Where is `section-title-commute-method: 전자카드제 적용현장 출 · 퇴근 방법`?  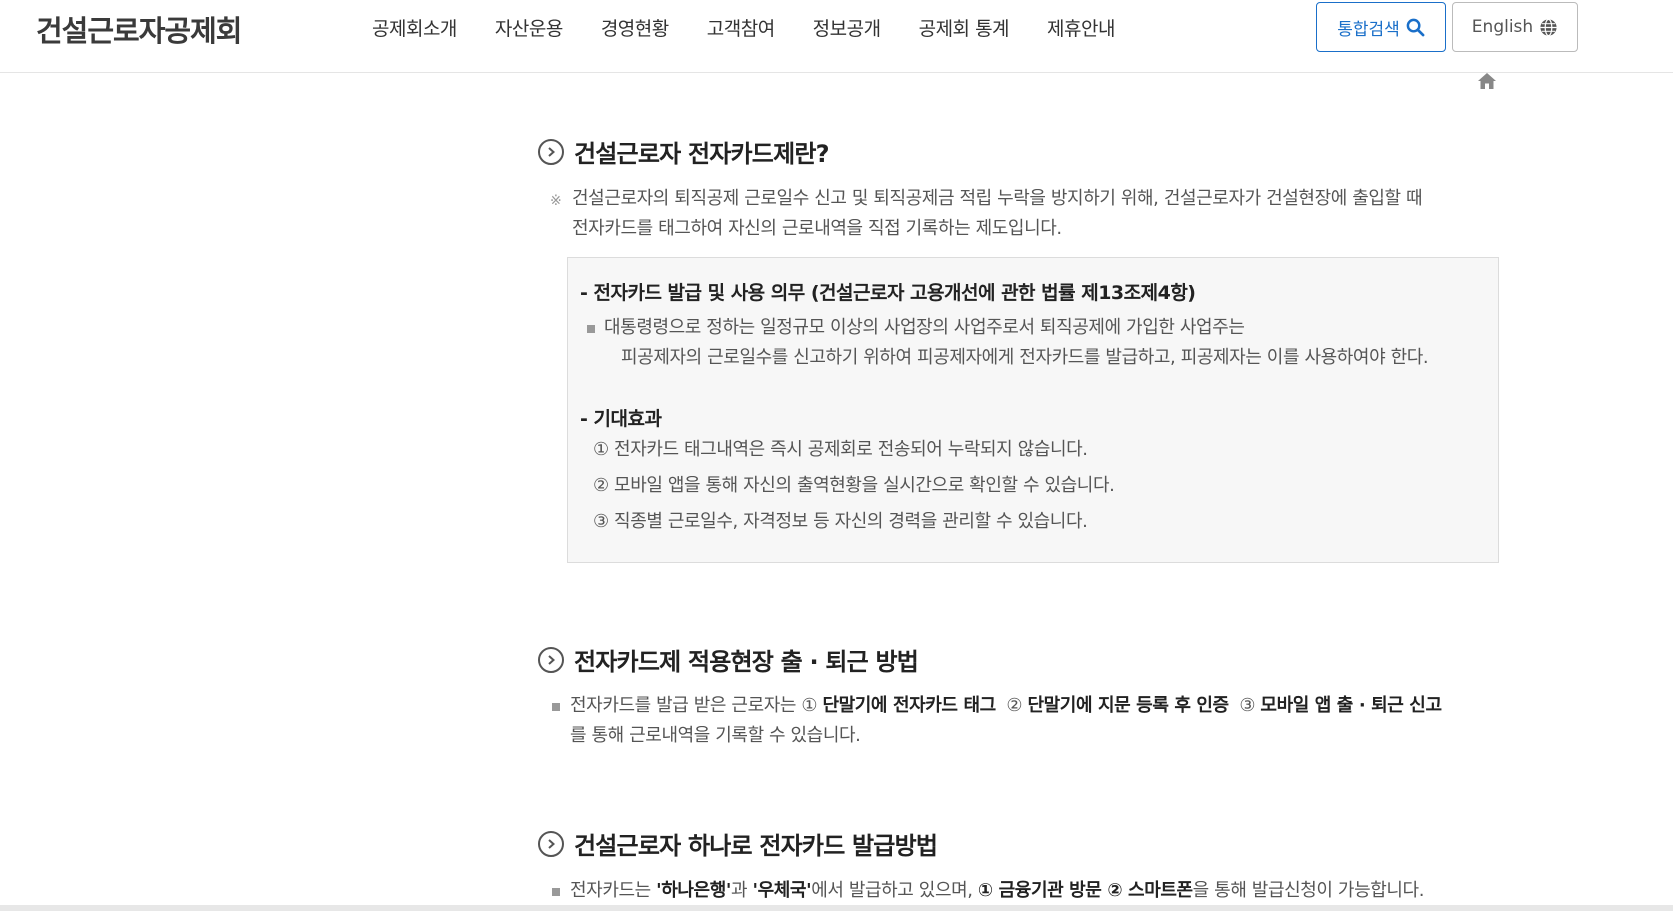 section-title-commute-method: 전자카드제 적용현장 출 · 퇴근 방법 is located at coordinates (728, 659).